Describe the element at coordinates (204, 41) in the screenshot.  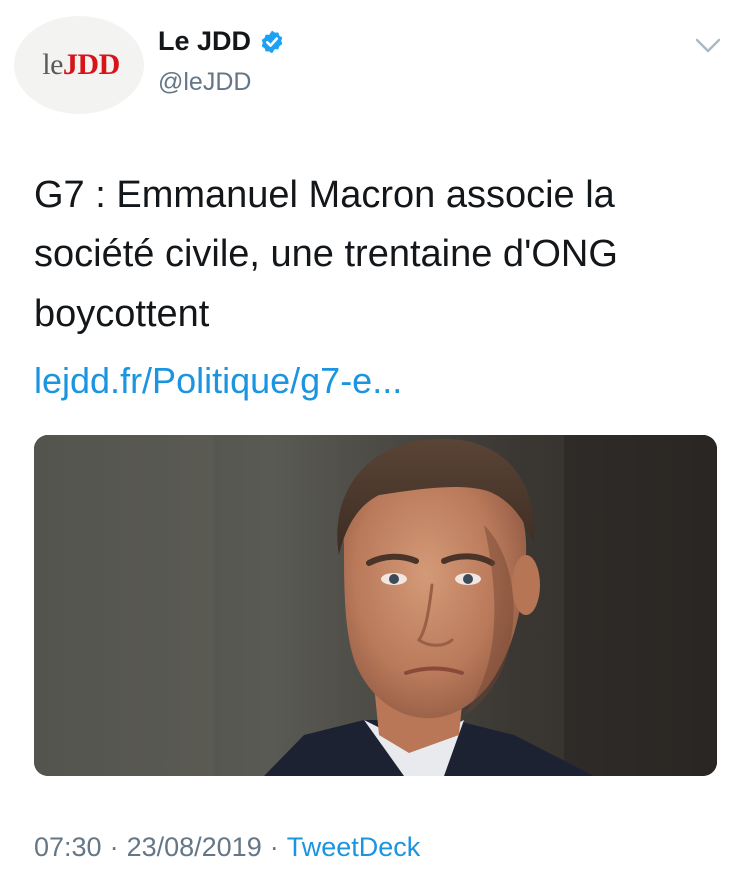
I see `author-name: Le JDD` at that location.